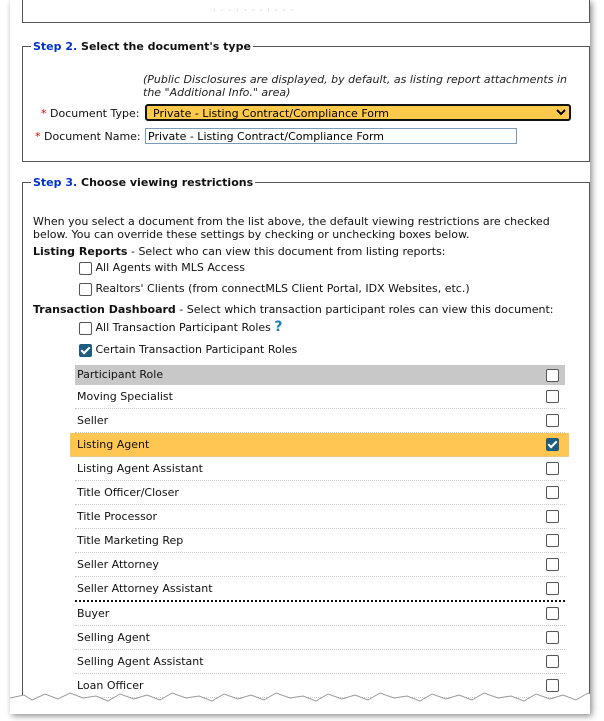  Describe the element at coordinates (320, 662) in the screenshot. I see `table-row: Selling Agent Assistant` at that location.